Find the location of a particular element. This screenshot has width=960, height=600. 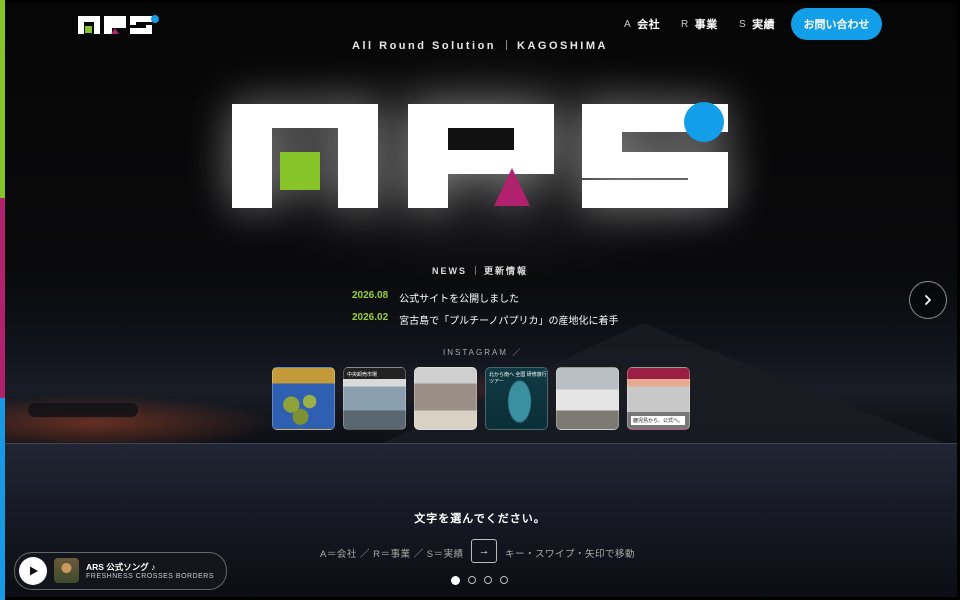

instagram-feed: 中央卸売市場 北から南へ 全国 研修旅行ツアー 鹿児島から、公式へ。 is located at coordinates (481, 398).